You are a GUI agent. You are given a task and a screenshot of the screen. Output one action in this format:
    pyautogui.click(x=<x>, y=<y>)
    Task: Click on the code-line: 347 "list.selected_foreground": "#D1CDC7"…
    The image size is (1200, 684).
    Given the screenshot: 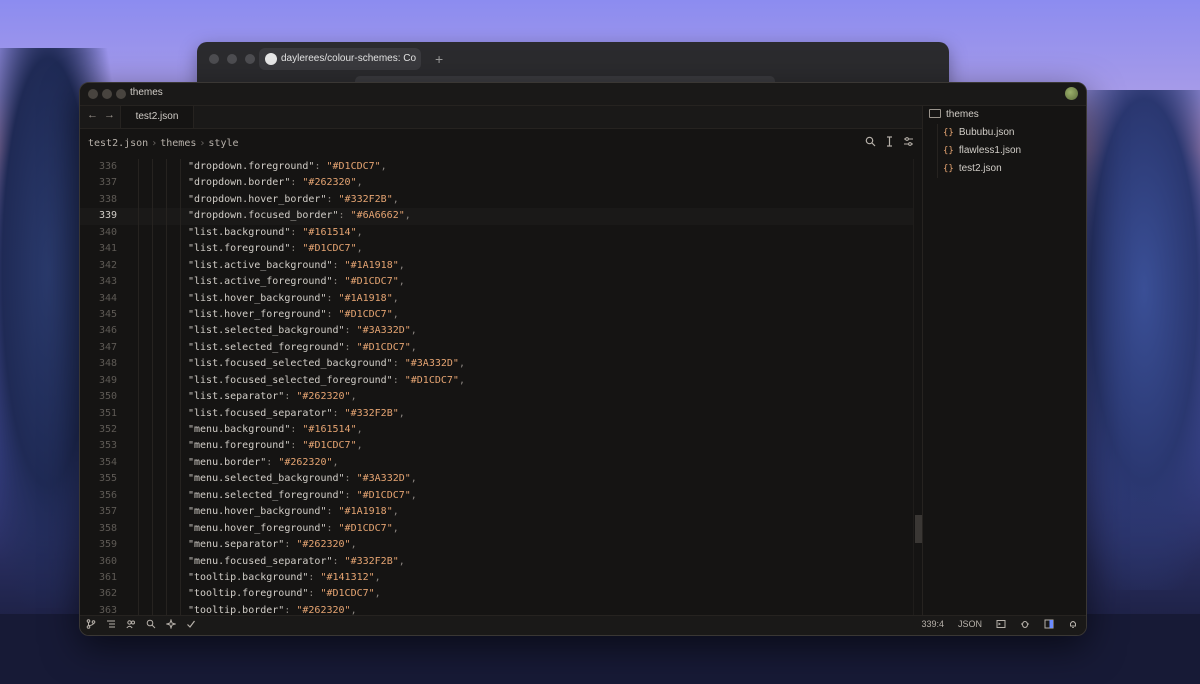 What is the action you would take?
    pyautogui.click(x=501, y=348)
    